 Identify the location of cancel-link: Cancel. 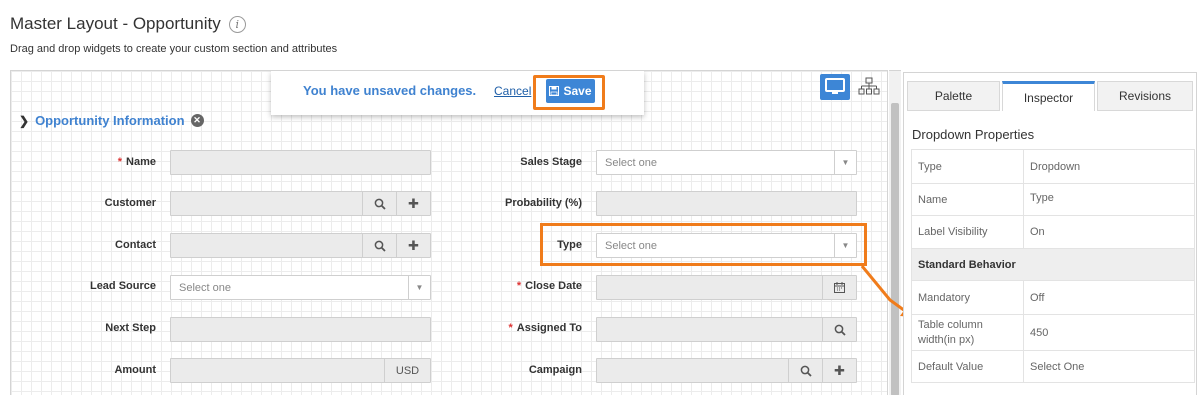
(512, 91).